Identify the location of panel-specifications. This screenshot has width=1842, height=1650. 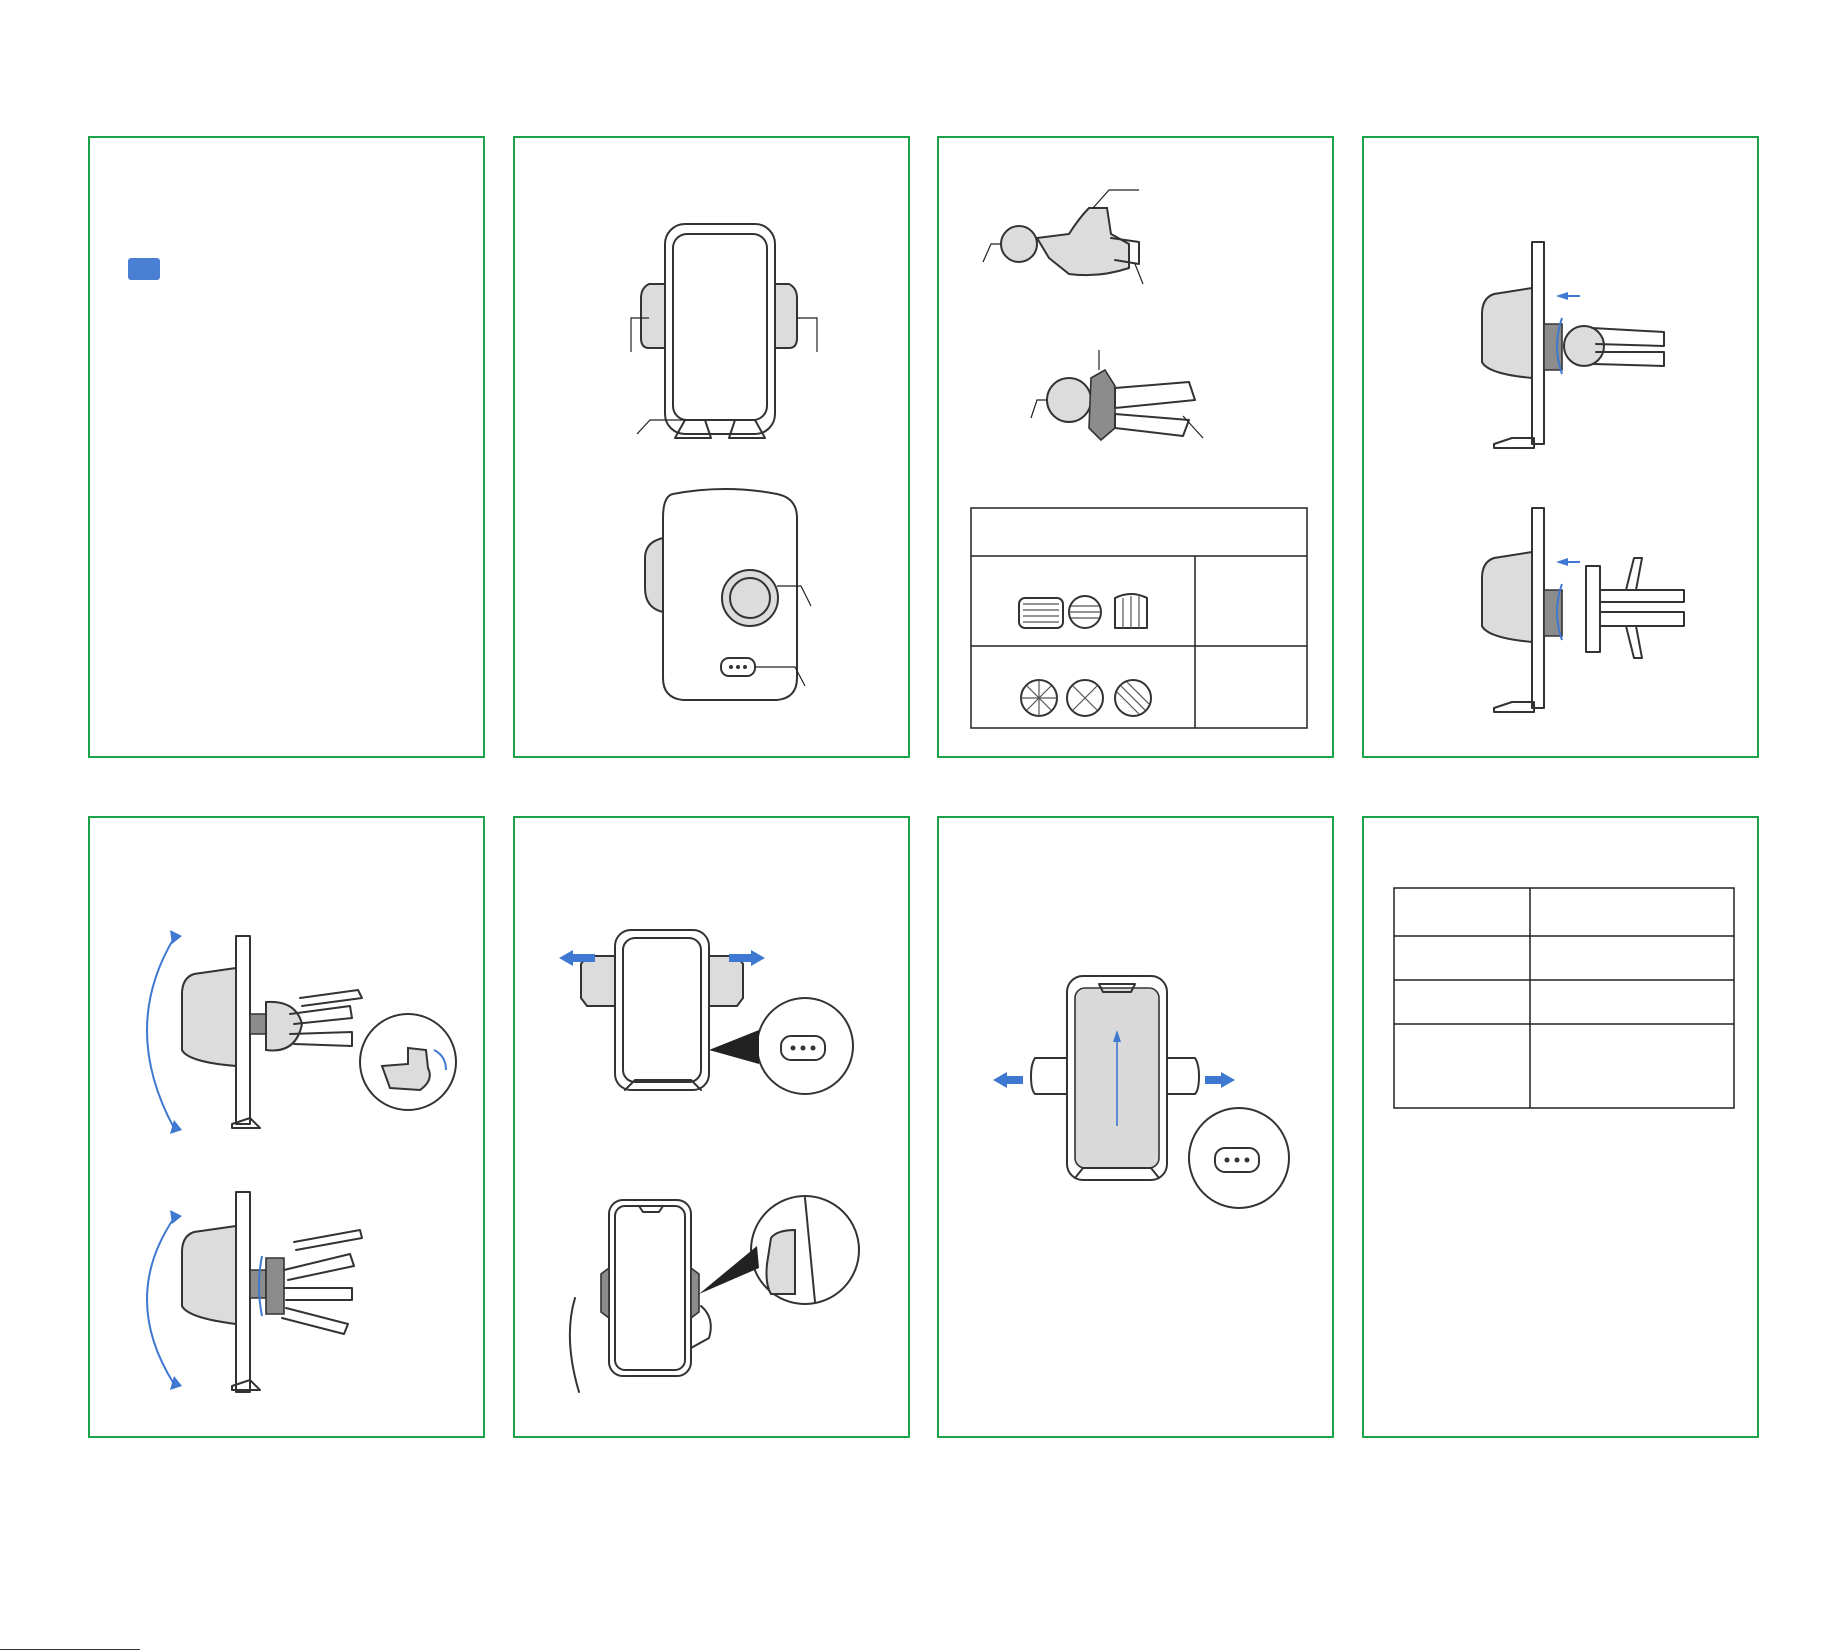
(1560, 1127).